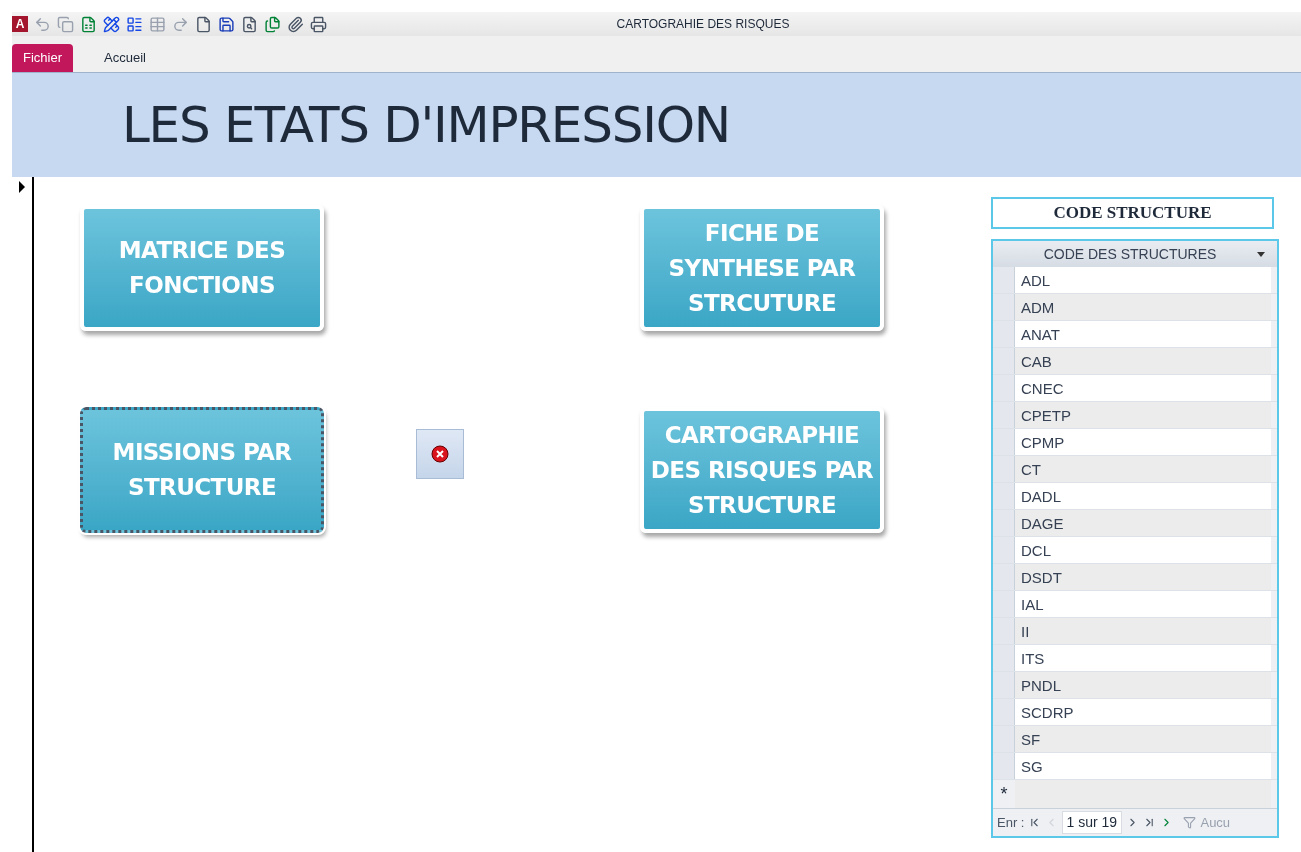  What do you see at coordinates (318, 24) in the screenshot?
I see `printer-icon` at bounding box center [318, 24].